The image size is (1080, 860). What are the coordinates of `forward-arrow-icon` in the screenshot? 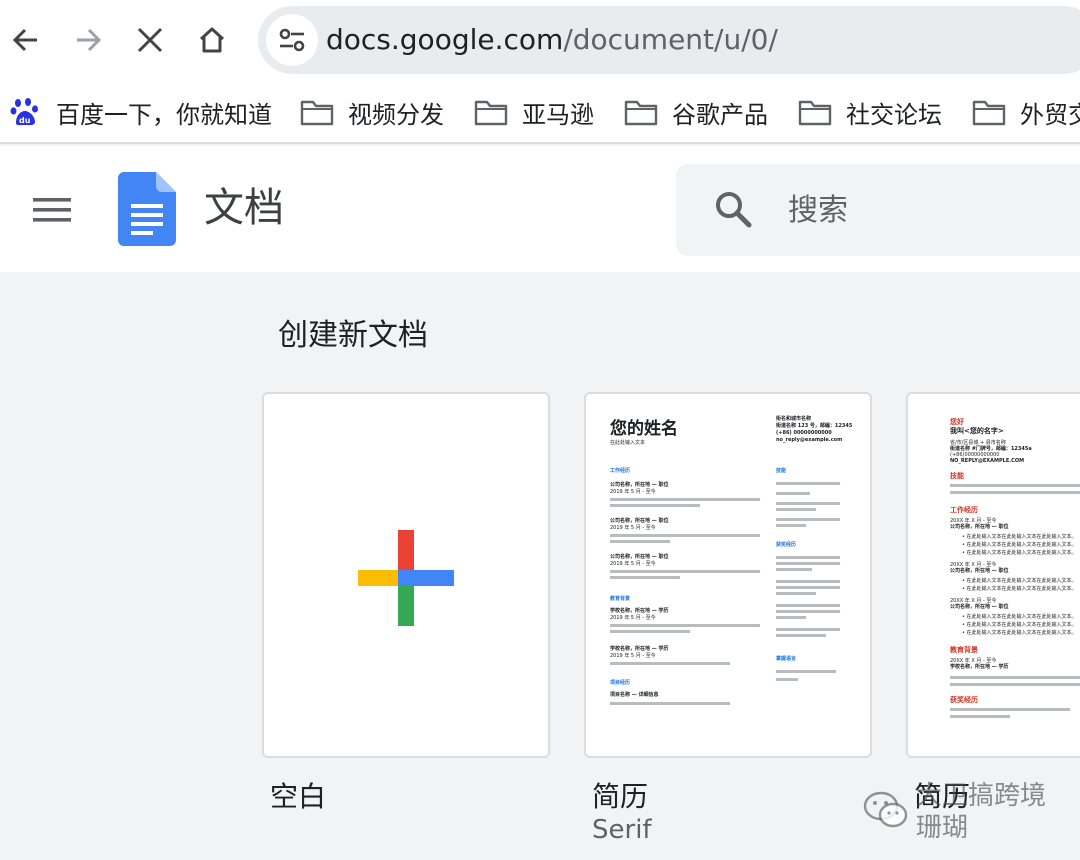 It's located at (89, 40).